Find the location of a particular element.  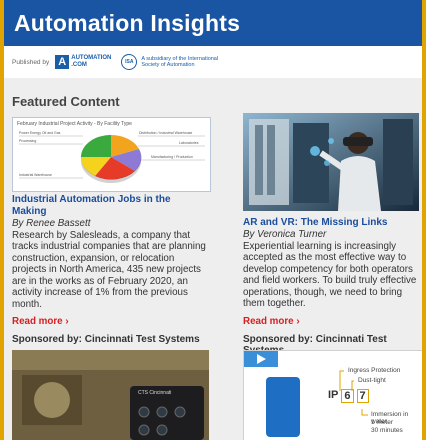

automation-logo-mark-icon: A is located at coordinates (62, 62).